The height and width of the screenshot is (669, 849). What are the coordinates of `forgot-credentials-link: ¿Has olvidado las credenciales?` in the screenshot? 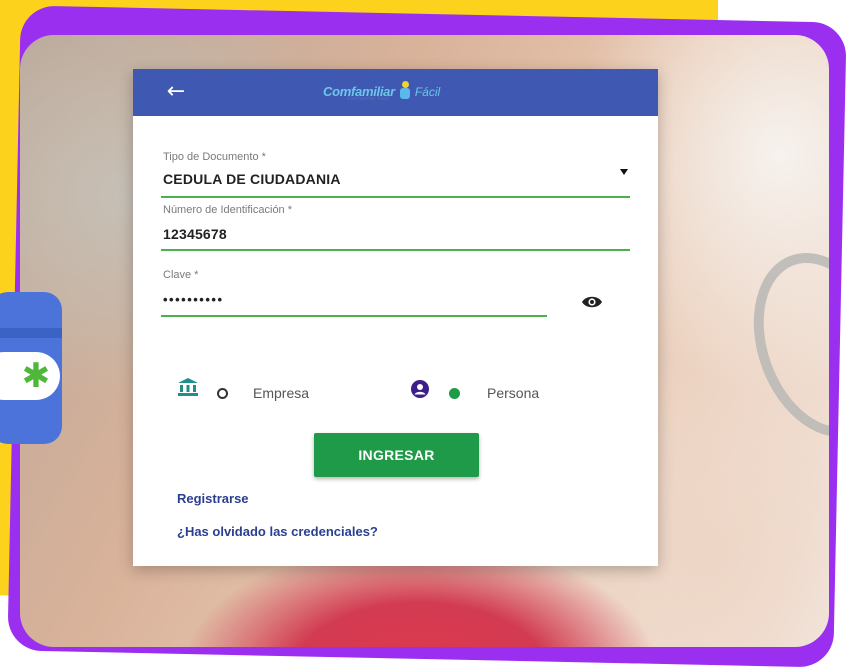 It's located at (277, 531).